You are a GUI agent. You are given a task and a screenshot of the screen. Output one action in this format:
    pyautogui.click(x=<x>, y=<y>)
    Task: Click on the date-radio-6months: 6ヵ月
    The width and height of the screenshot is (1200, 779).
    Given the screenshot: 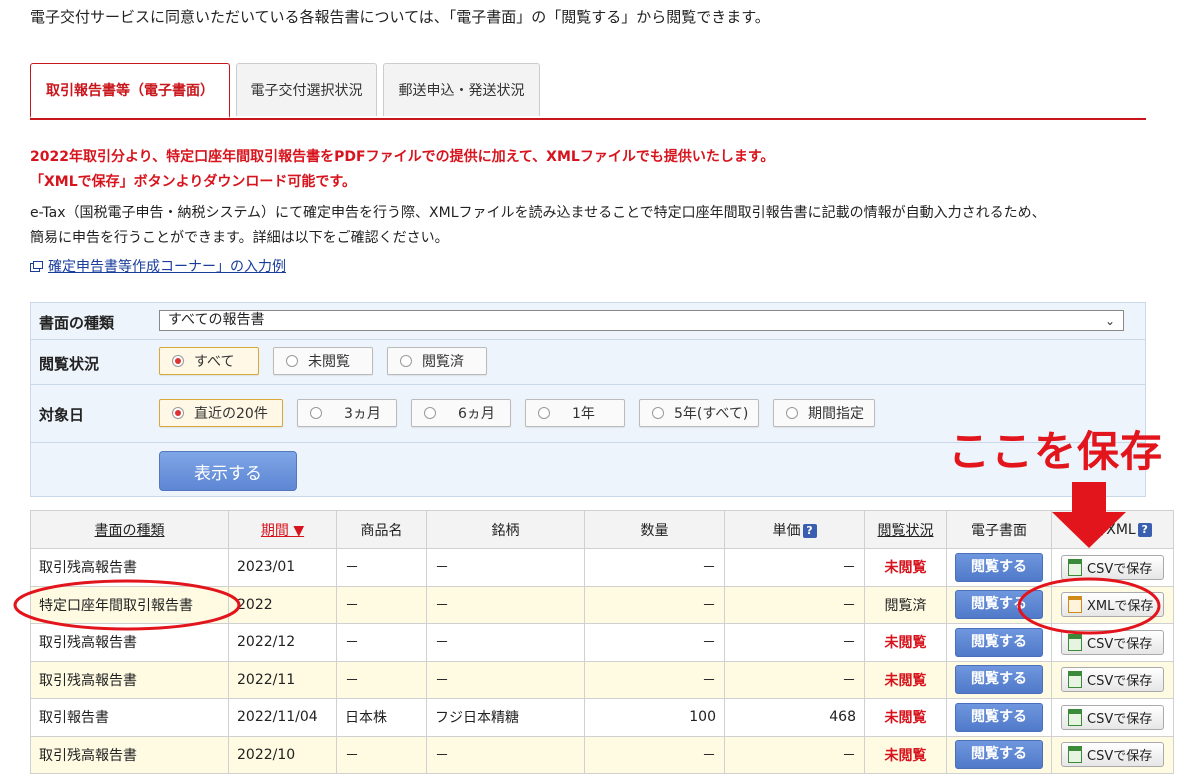 What is the action you would take?
    pyautogui.click(x=461, y=413)
    